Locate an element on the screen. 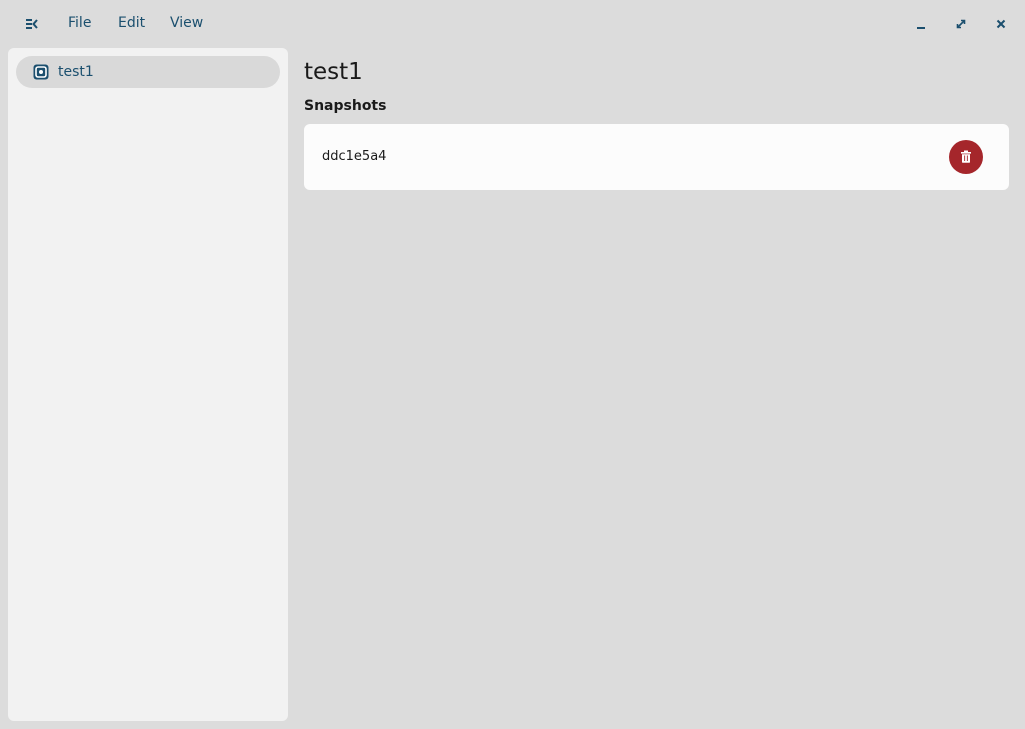 This screenshot has width=1025, height=729. menu-view: View is located at coordinates (186, 23).